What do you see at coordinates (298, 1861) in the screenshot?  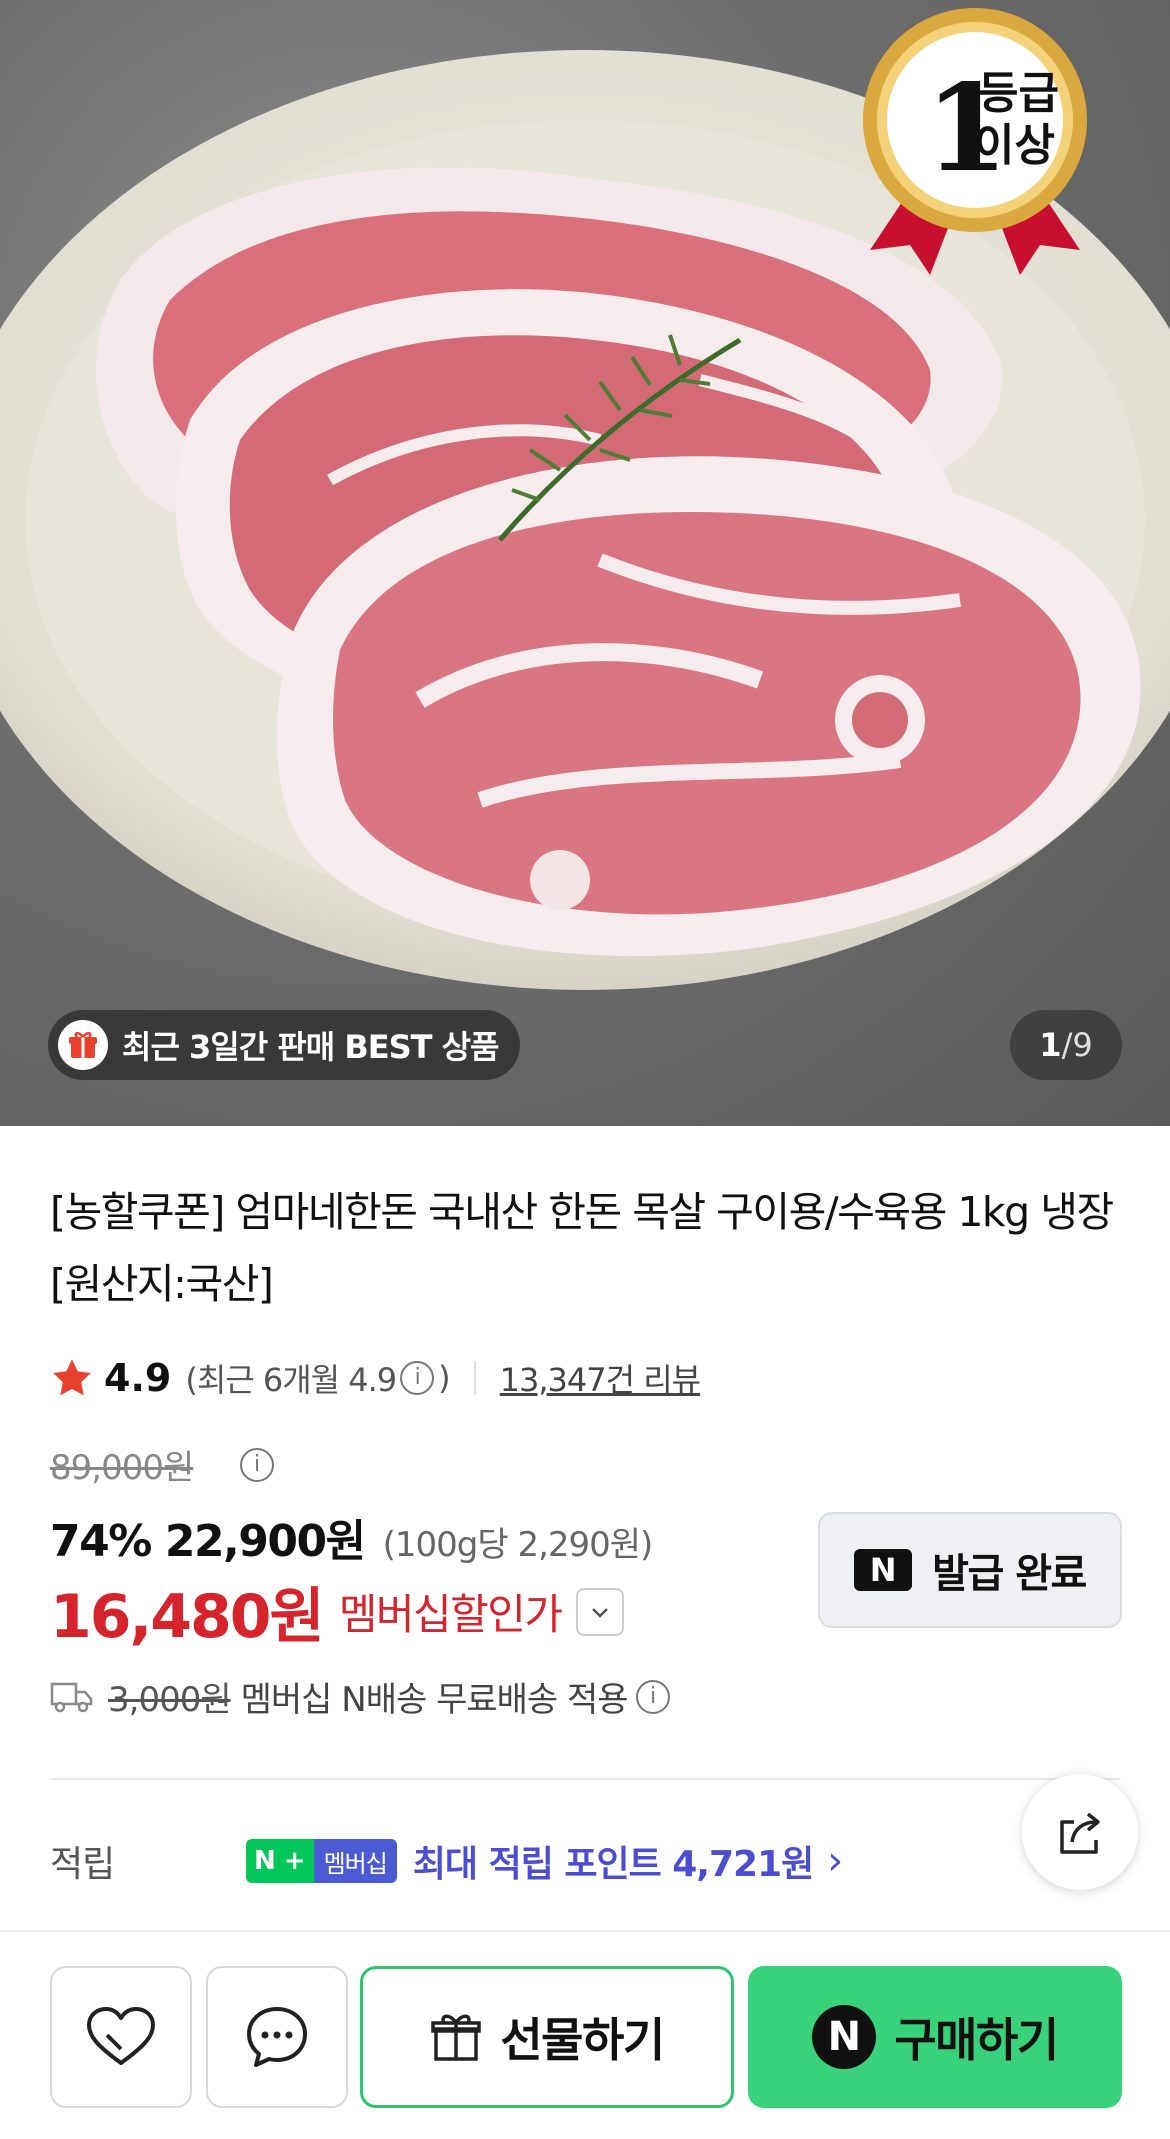 I see `badge-plus: +` at bounding box center [298, 1861].